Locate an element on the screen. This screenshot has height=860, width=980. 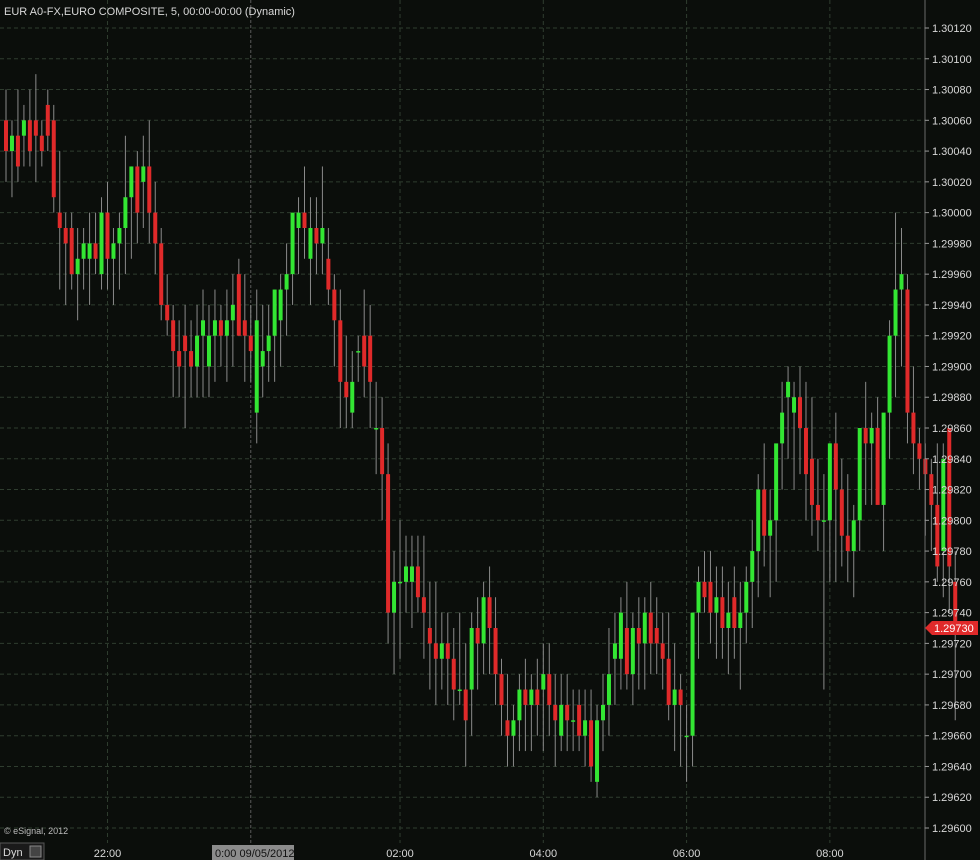
y-tick-label: 1.29640 is located at coordinates (952, 767).